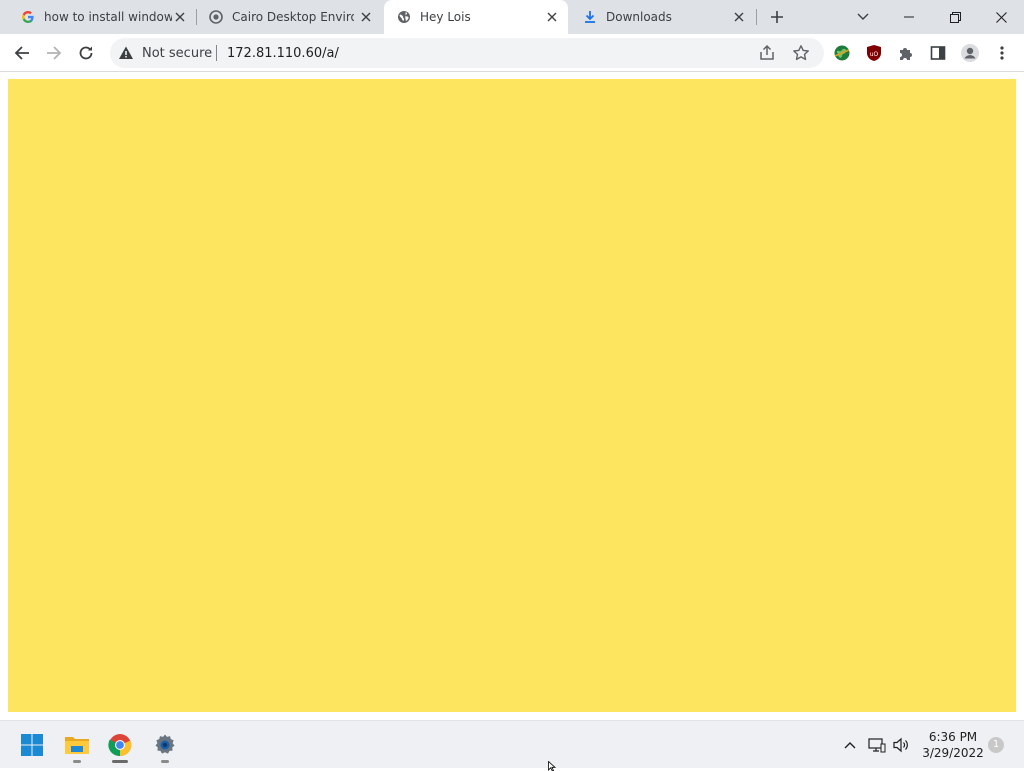 Image resolution: width=1024 pixels, height=771 pixels. I want to click on tab-downloads: Downloads, so click(663, 17).